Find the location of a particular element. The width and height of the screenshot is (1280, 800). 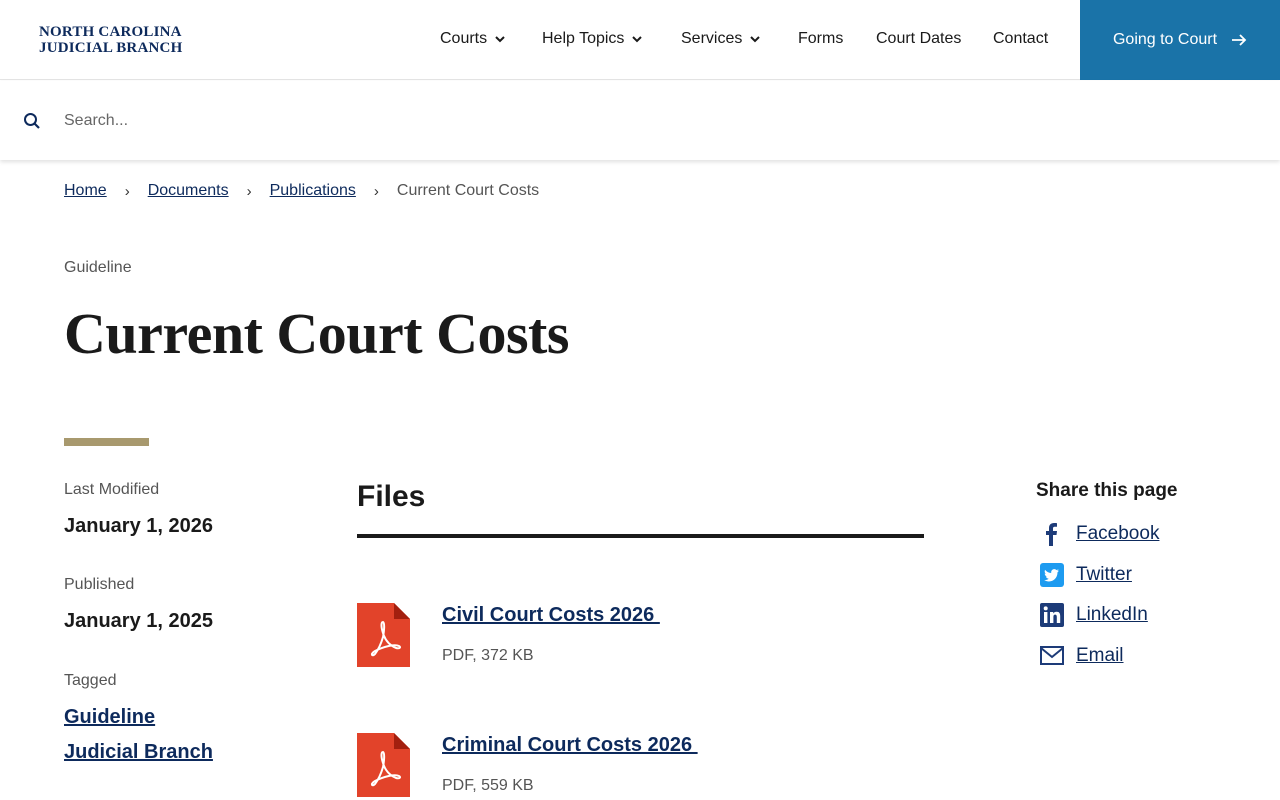

page-title: Current Court Costs is located at coordinates (316, 333).